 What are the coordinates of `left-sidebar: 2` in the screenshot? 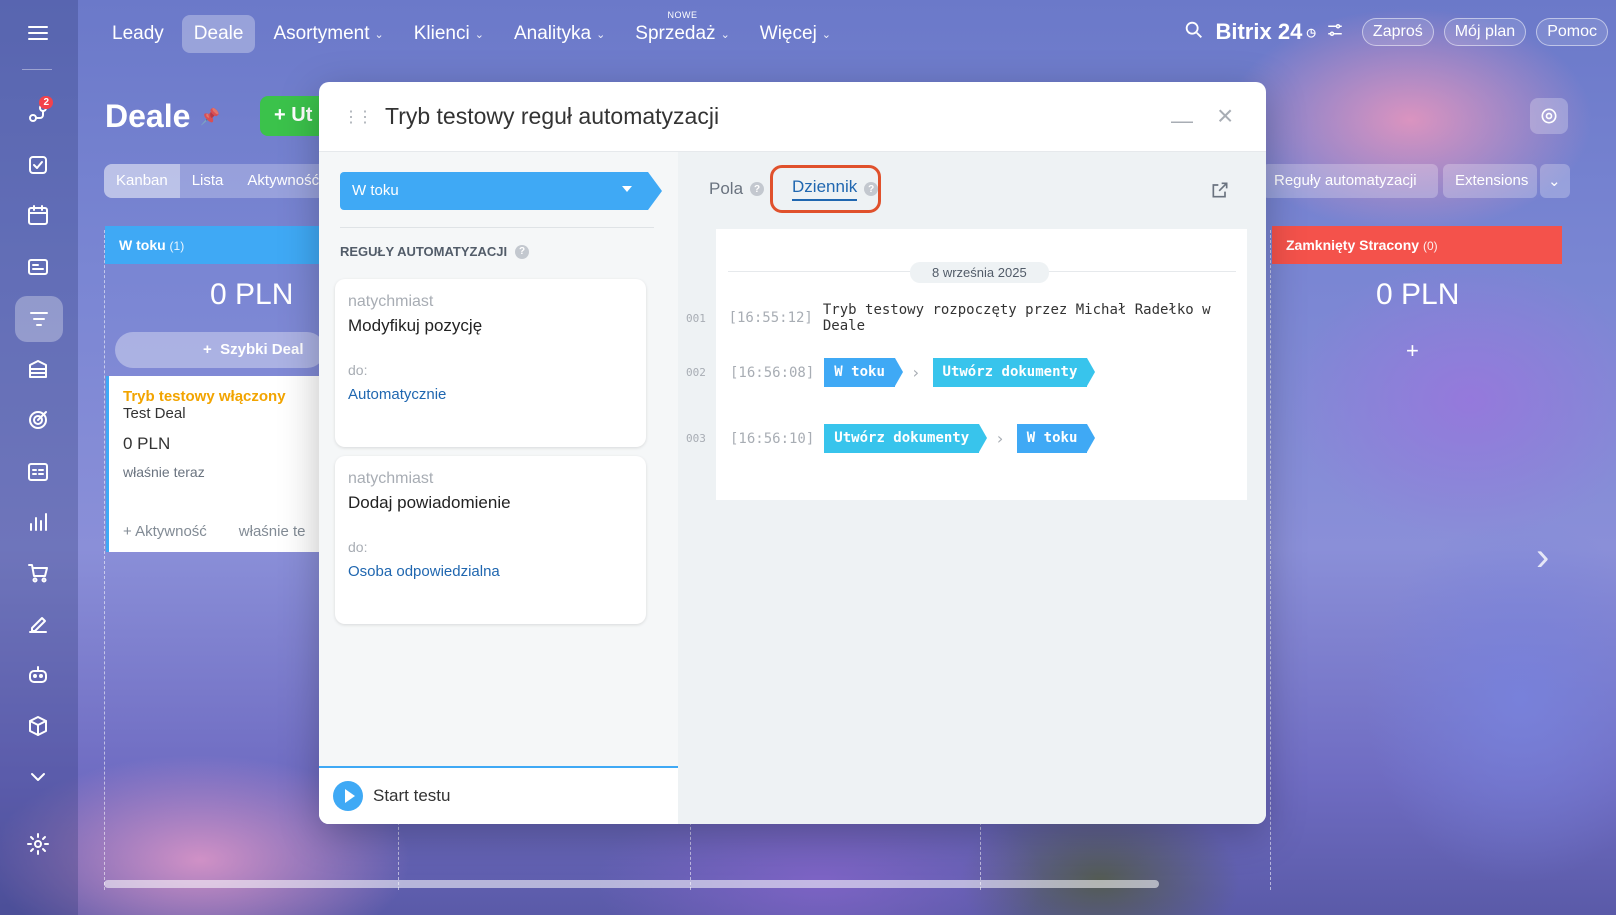 It's located at (39, 457).